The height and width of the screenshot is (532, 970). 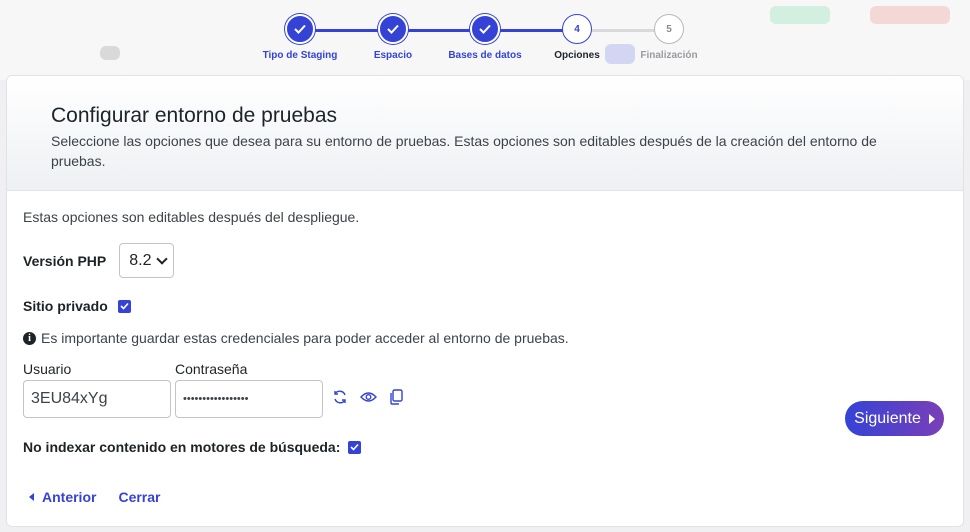 I want to click on refresh-icon, so click(x=340, y=397).